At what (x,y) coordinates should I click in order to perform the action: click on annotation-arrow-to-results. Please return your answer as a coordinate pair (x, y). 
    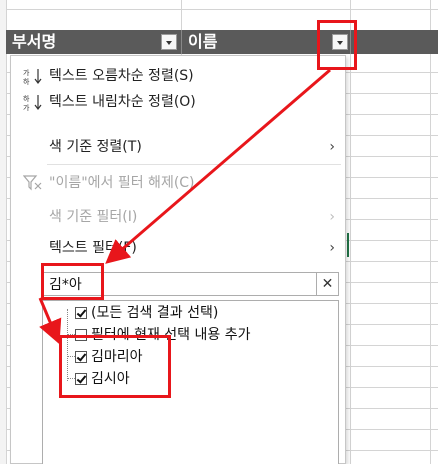
    Looking at the image, I should click on (50, 321).